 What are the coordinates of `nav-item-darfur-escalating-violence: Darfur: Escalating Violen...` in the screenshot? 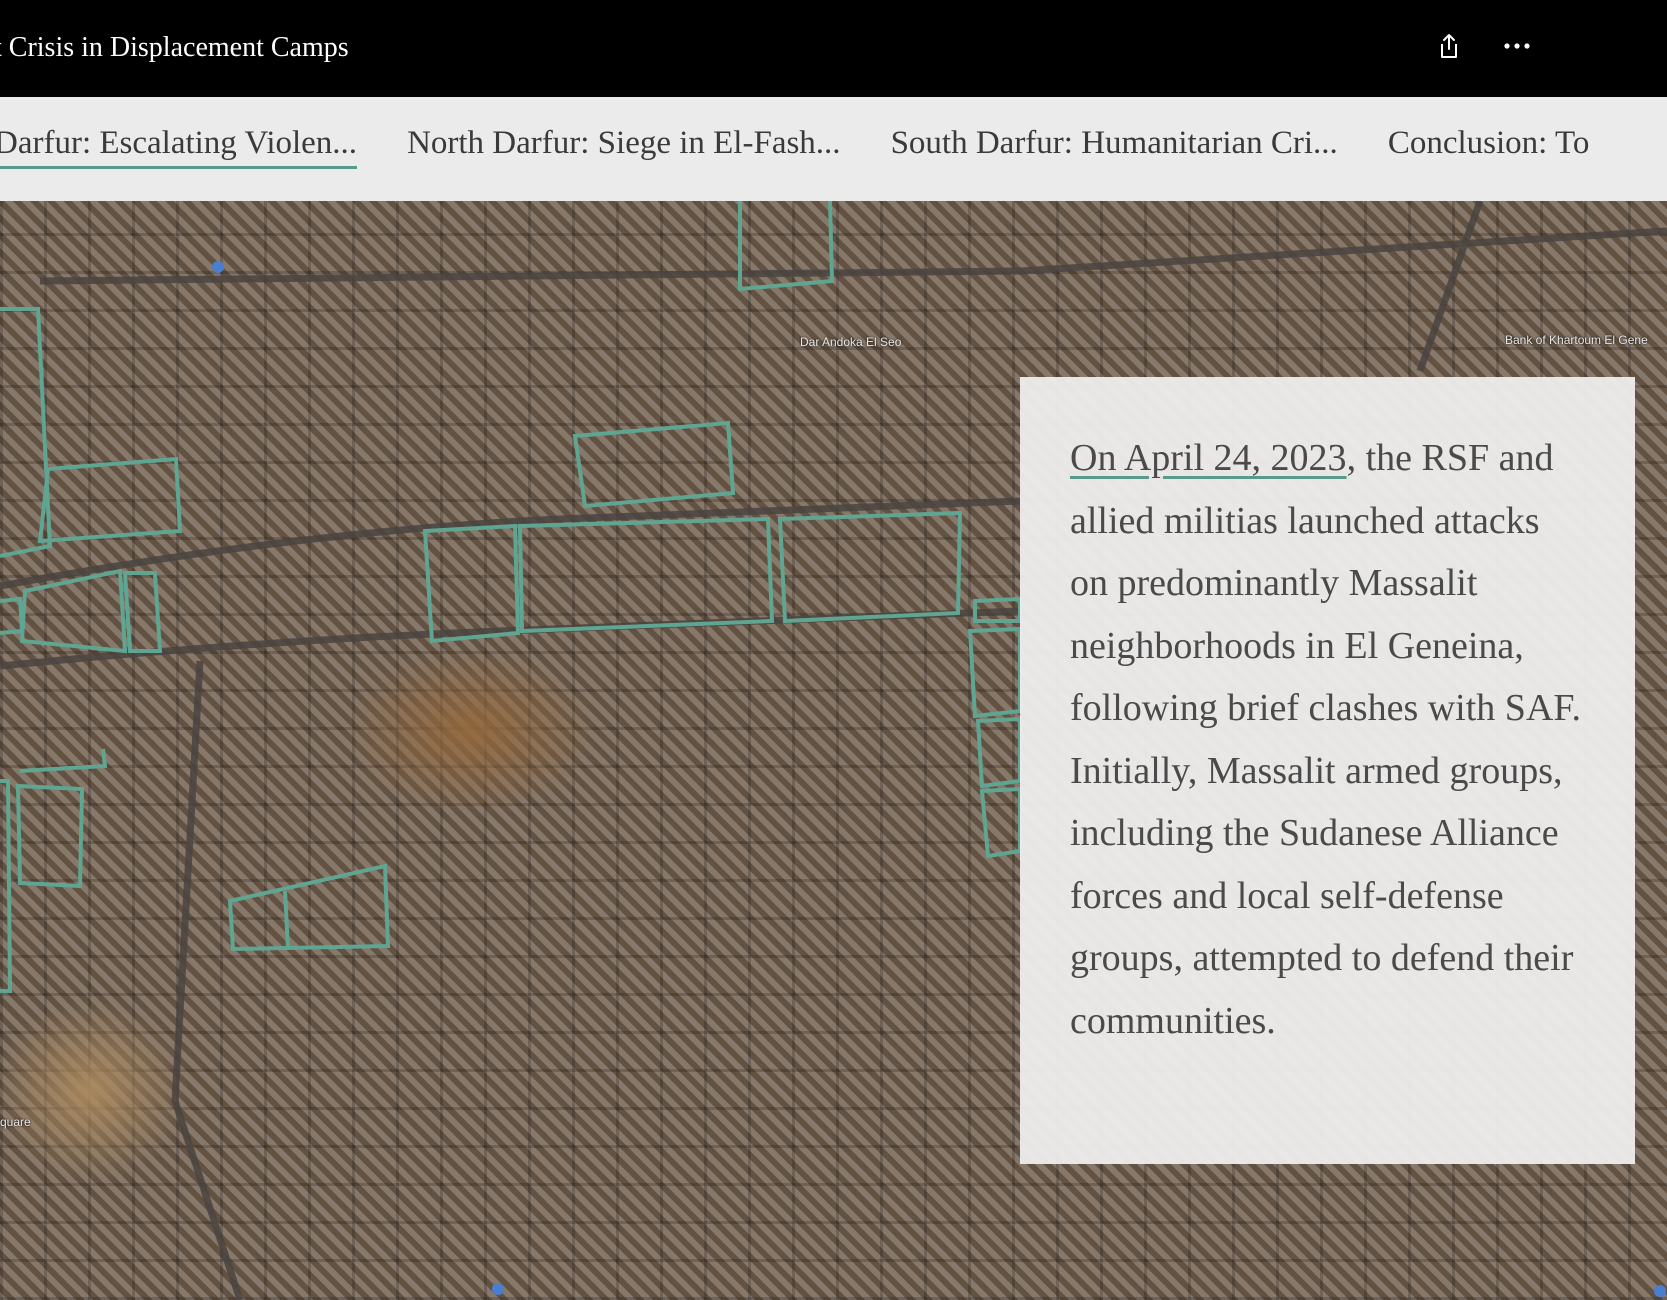 It's located at (179, 147).